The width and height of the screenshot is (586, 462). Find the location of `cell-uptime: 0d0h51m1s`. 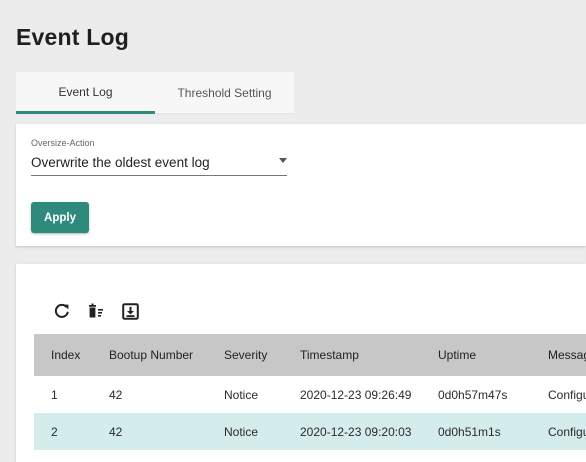

cell-uptime: 0d0h51m1s is located at coordinates (469, 431).